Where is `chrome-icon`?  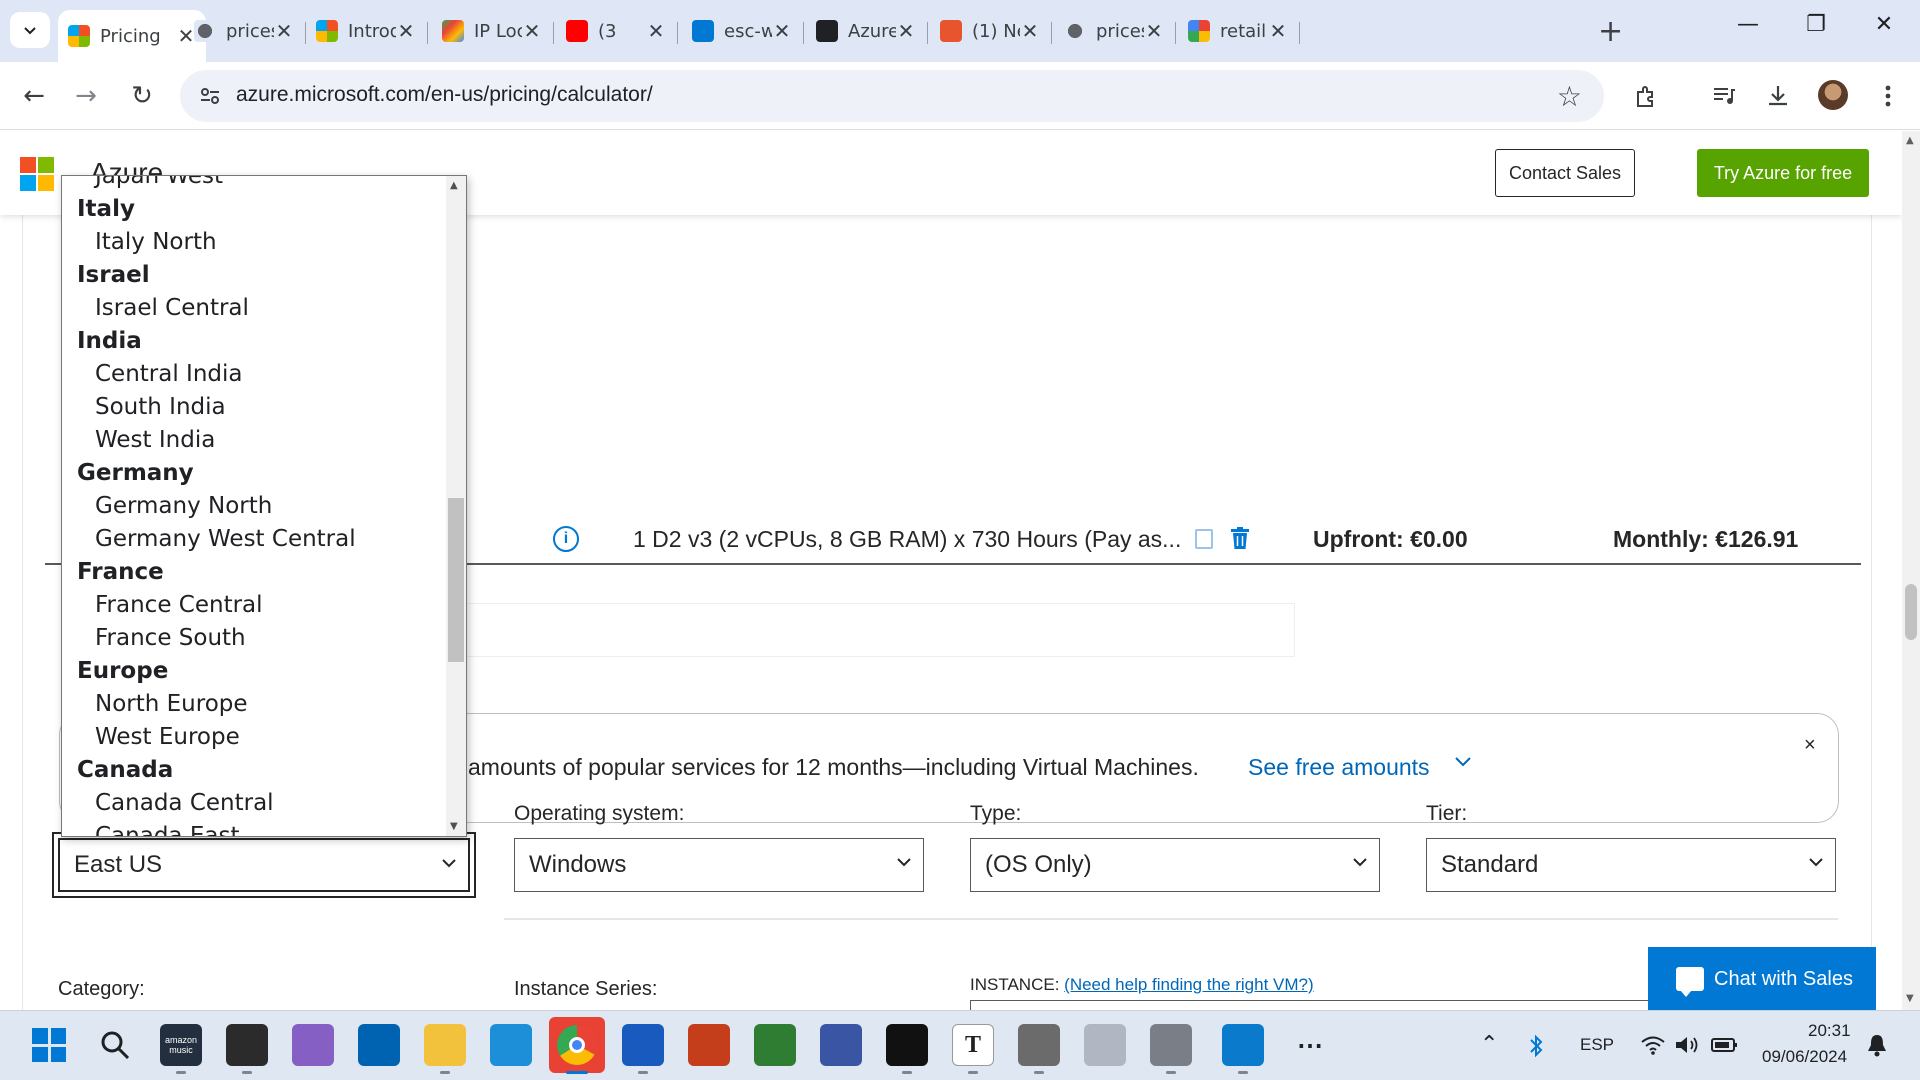
chrome-icon is located at coordinates (577, 1045).